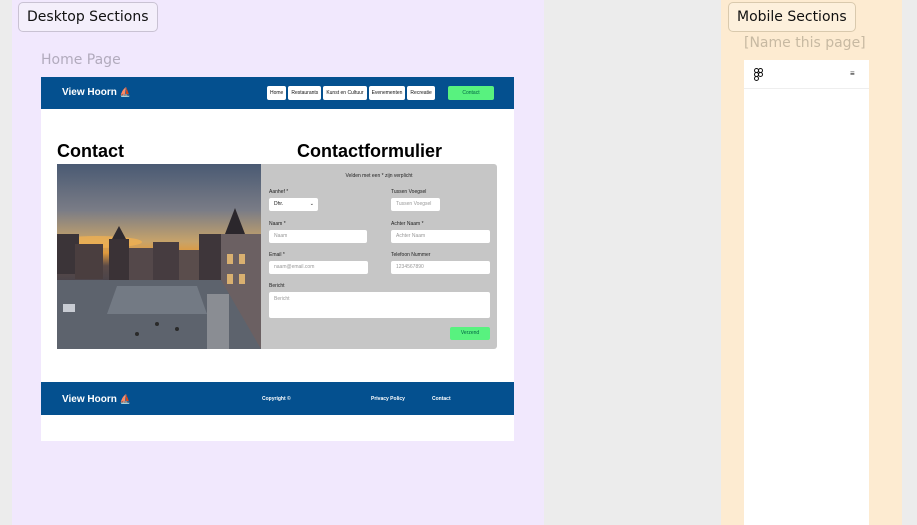 The height and width of the screenshot is (525, 917). What do you see at coordinates (318, 236) in the screenshot?
I see `naam-input: Naam` at bounding box center [318, 236].